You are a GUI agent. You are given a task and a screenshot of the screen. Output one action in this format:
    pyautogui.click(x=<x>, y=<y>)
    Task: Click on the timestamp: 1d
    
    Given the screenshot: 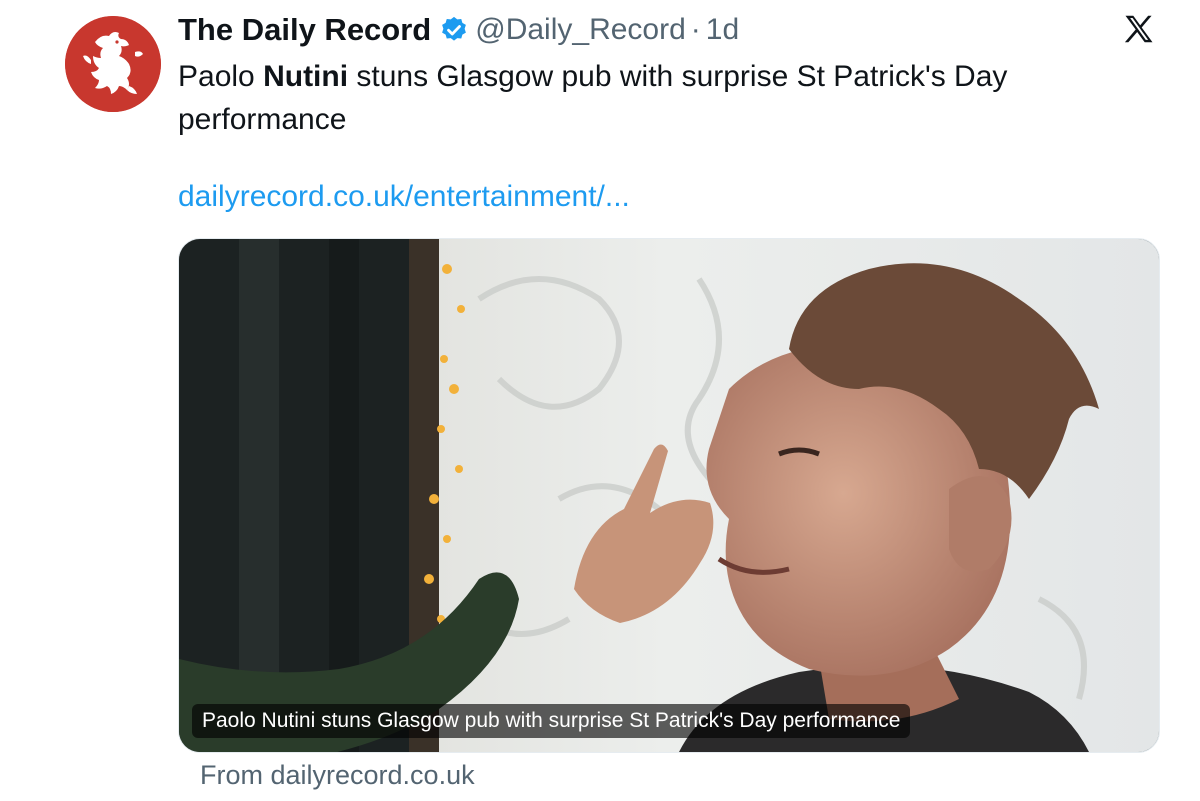 What is the action you would take?
    pyautogui.click(x=722, y=30)
    